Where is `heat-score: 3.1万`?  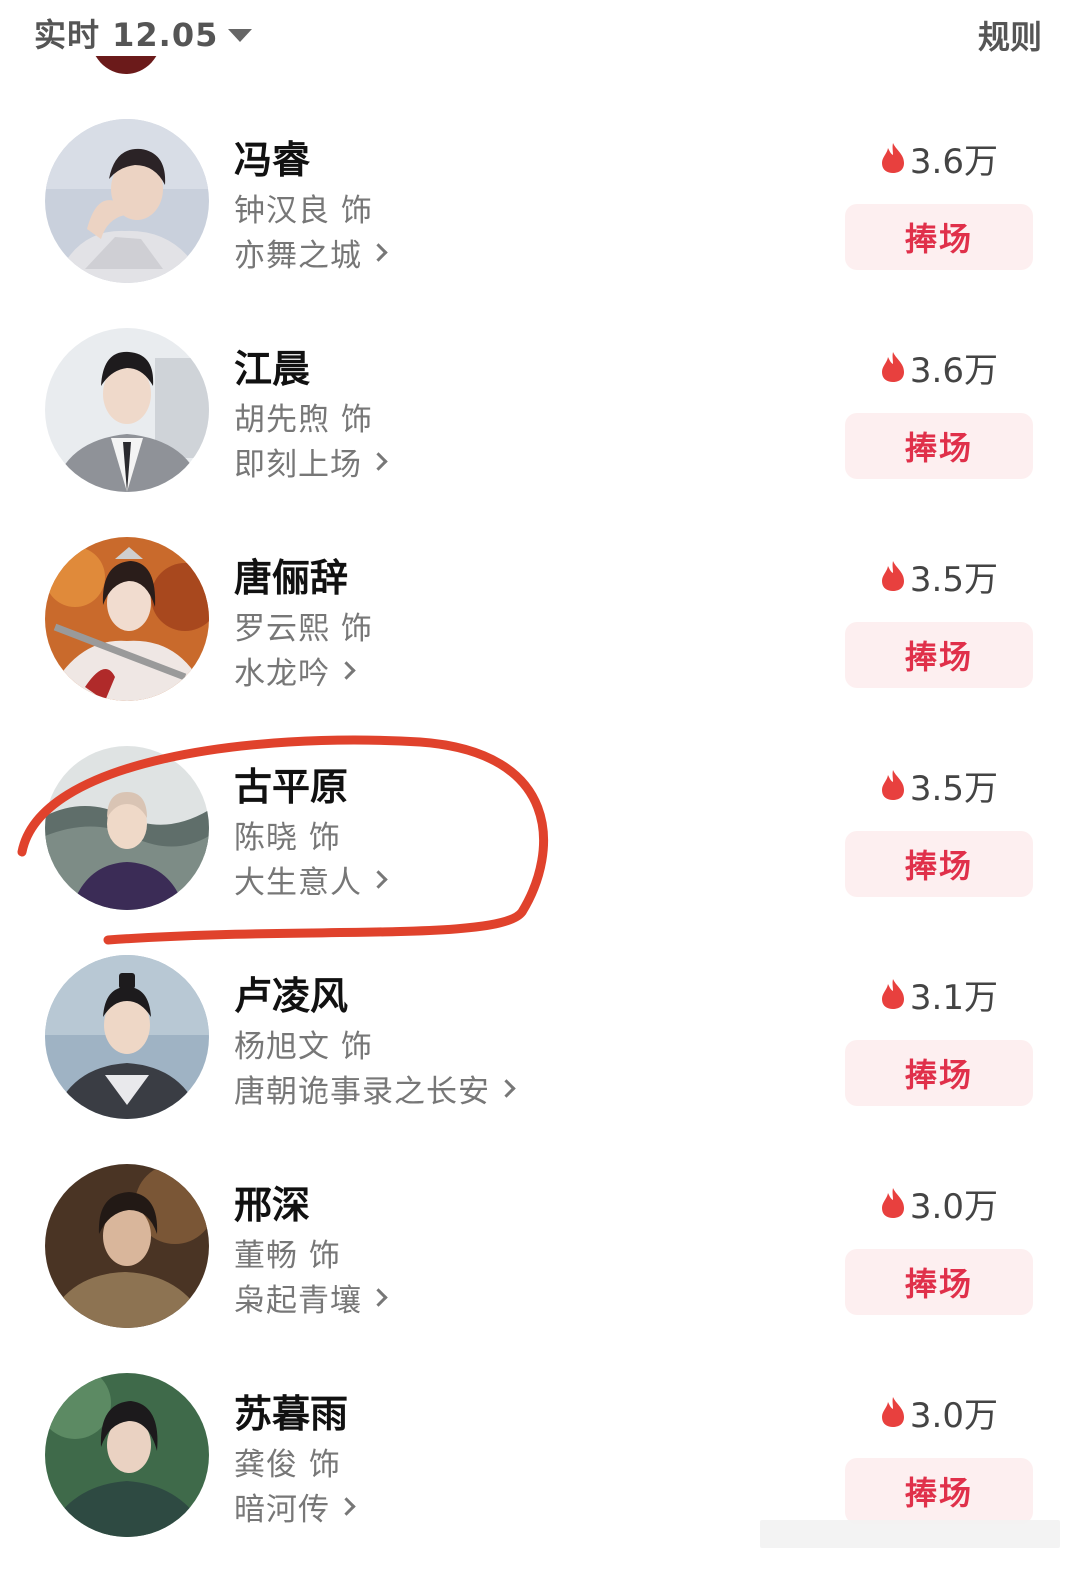 heat-score: 3.1万 is located at coordinates (939, 995).